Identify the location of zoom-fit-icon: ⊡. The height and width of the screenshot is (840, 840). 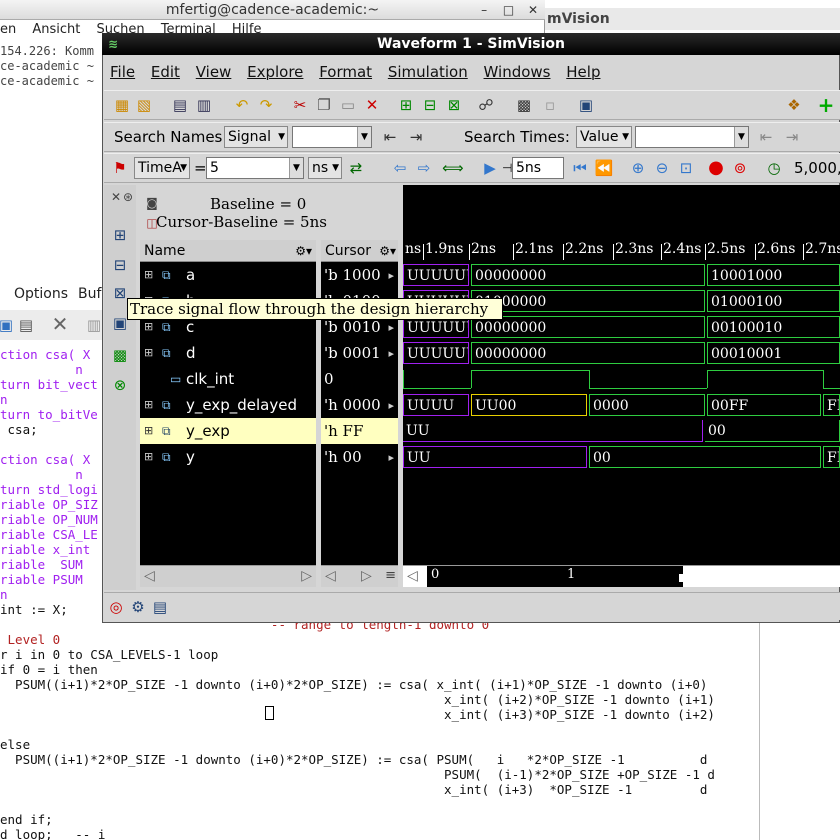
(686, 168).